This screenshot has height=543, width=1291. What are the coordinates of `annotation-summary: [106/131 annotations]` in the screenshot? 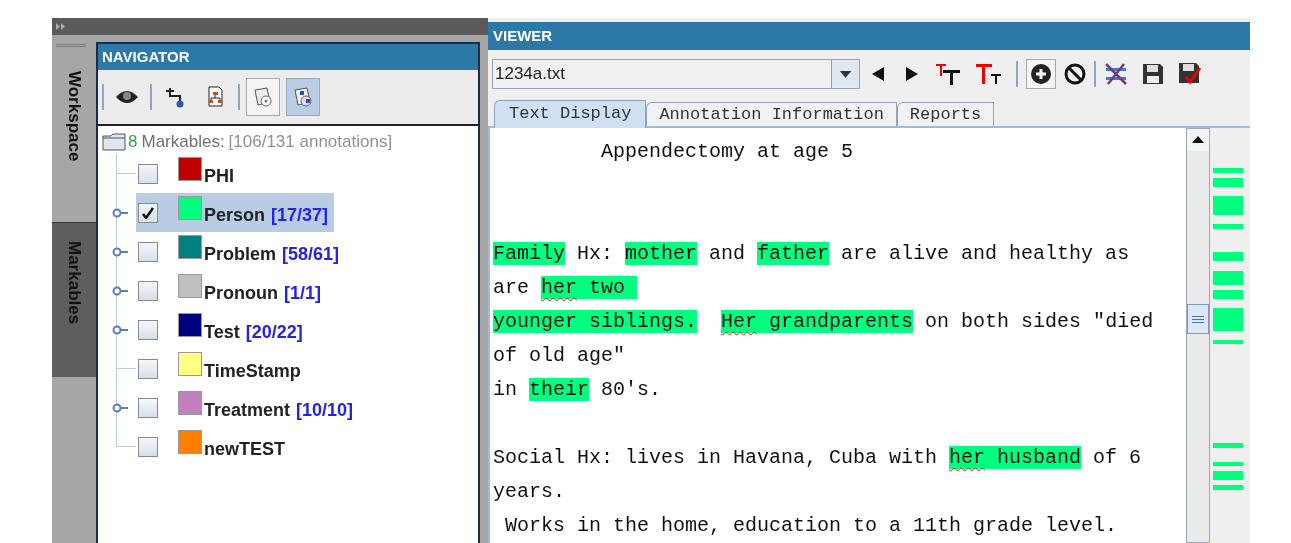 It's located at (310, 142).